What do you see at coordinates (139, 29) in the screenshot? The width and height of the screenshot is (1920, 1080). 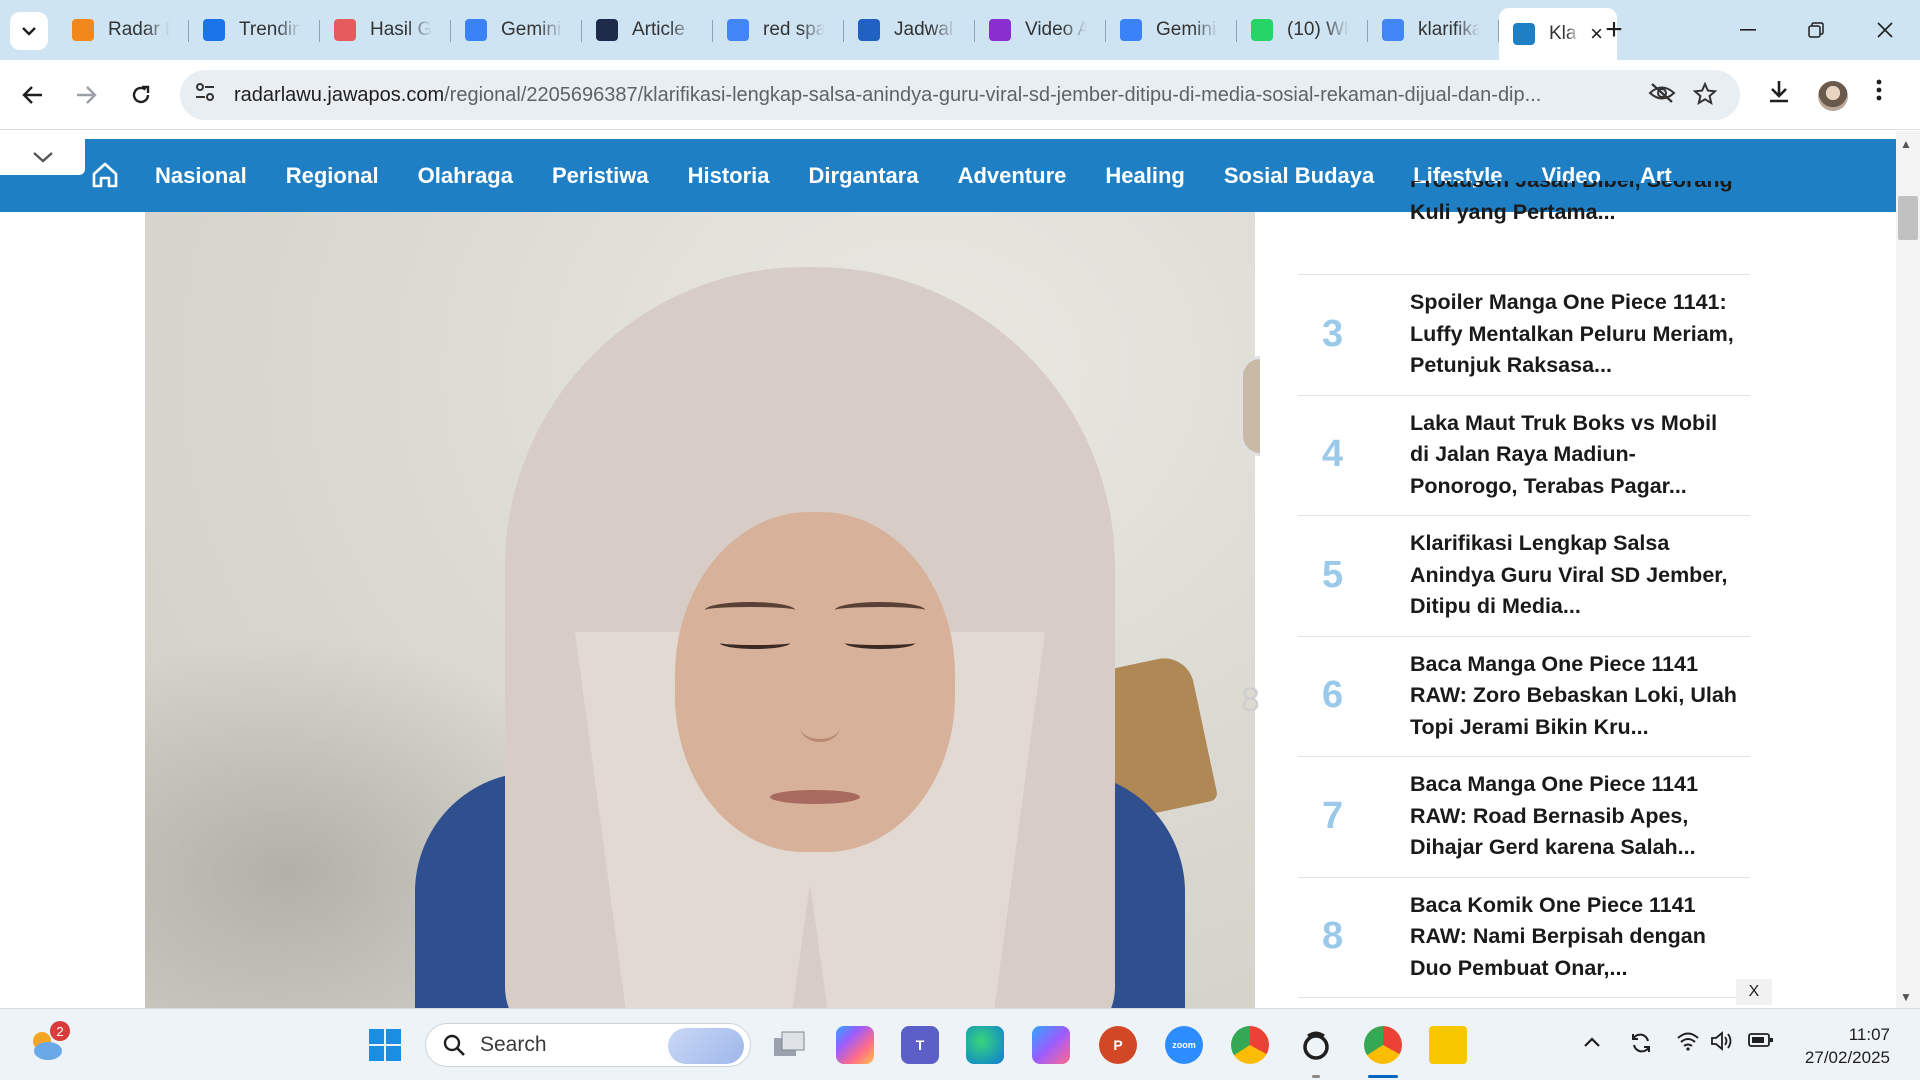 I see `tab-title: Radar B` at bounding box center [139, 29].